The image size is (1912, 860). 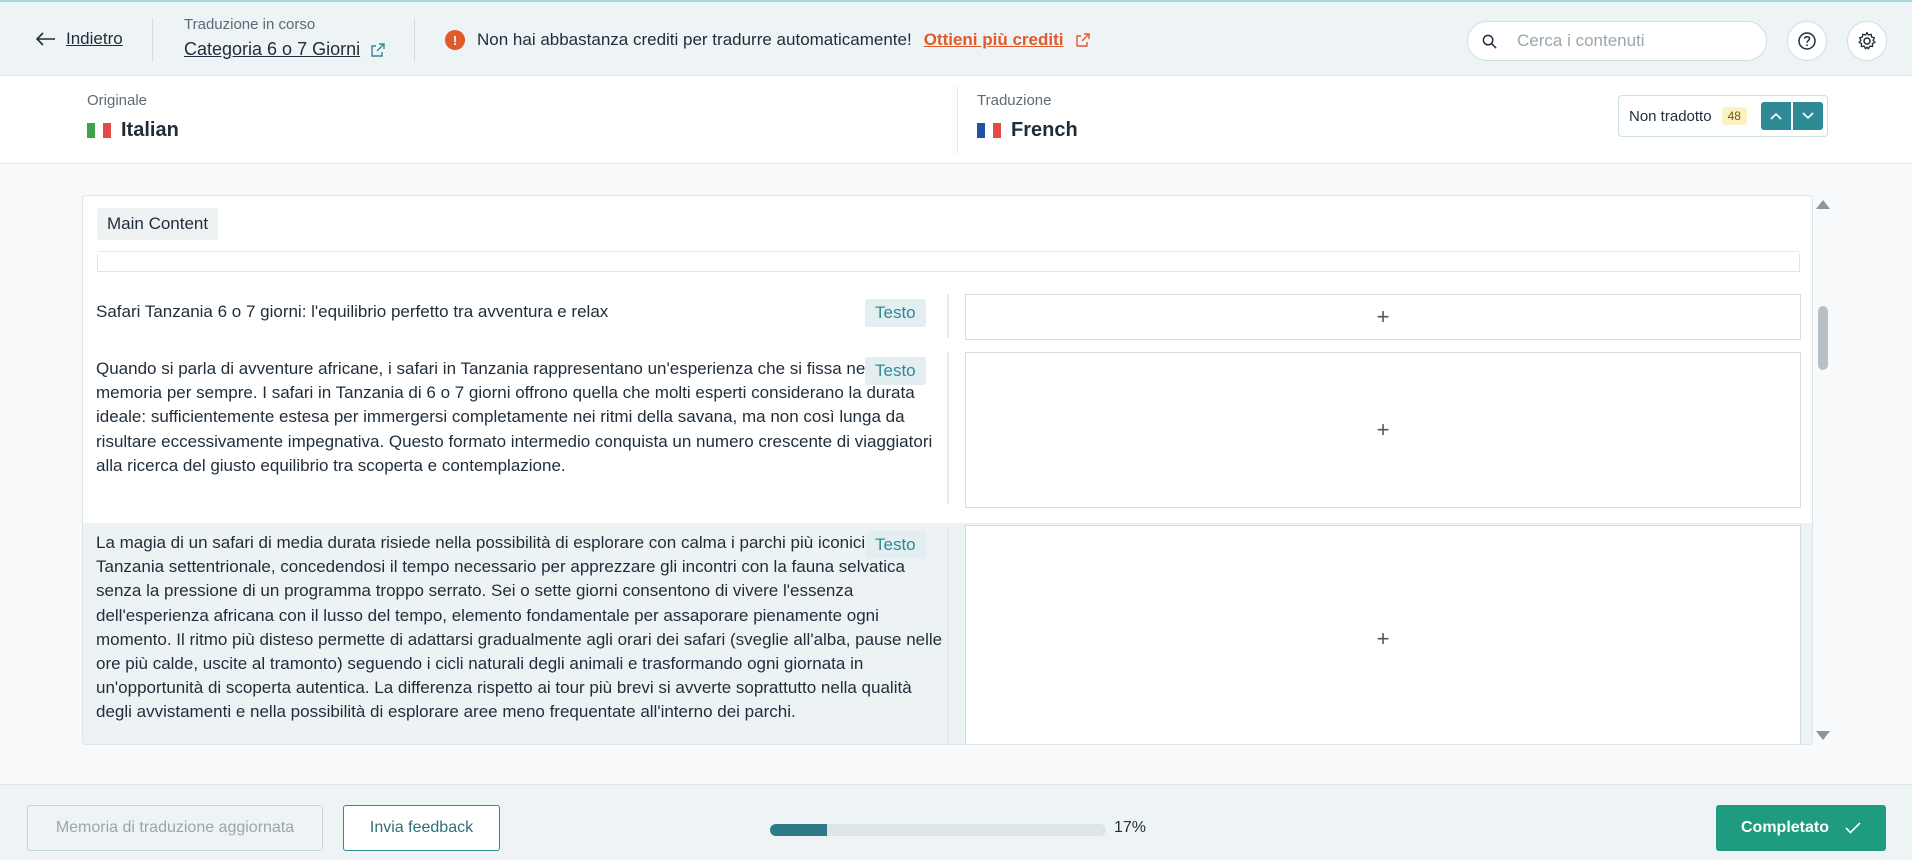 What do you see at coordinates (99, 130) in the screenshot?
I see `italy-flag-icon` at bounding box center [99, 130].